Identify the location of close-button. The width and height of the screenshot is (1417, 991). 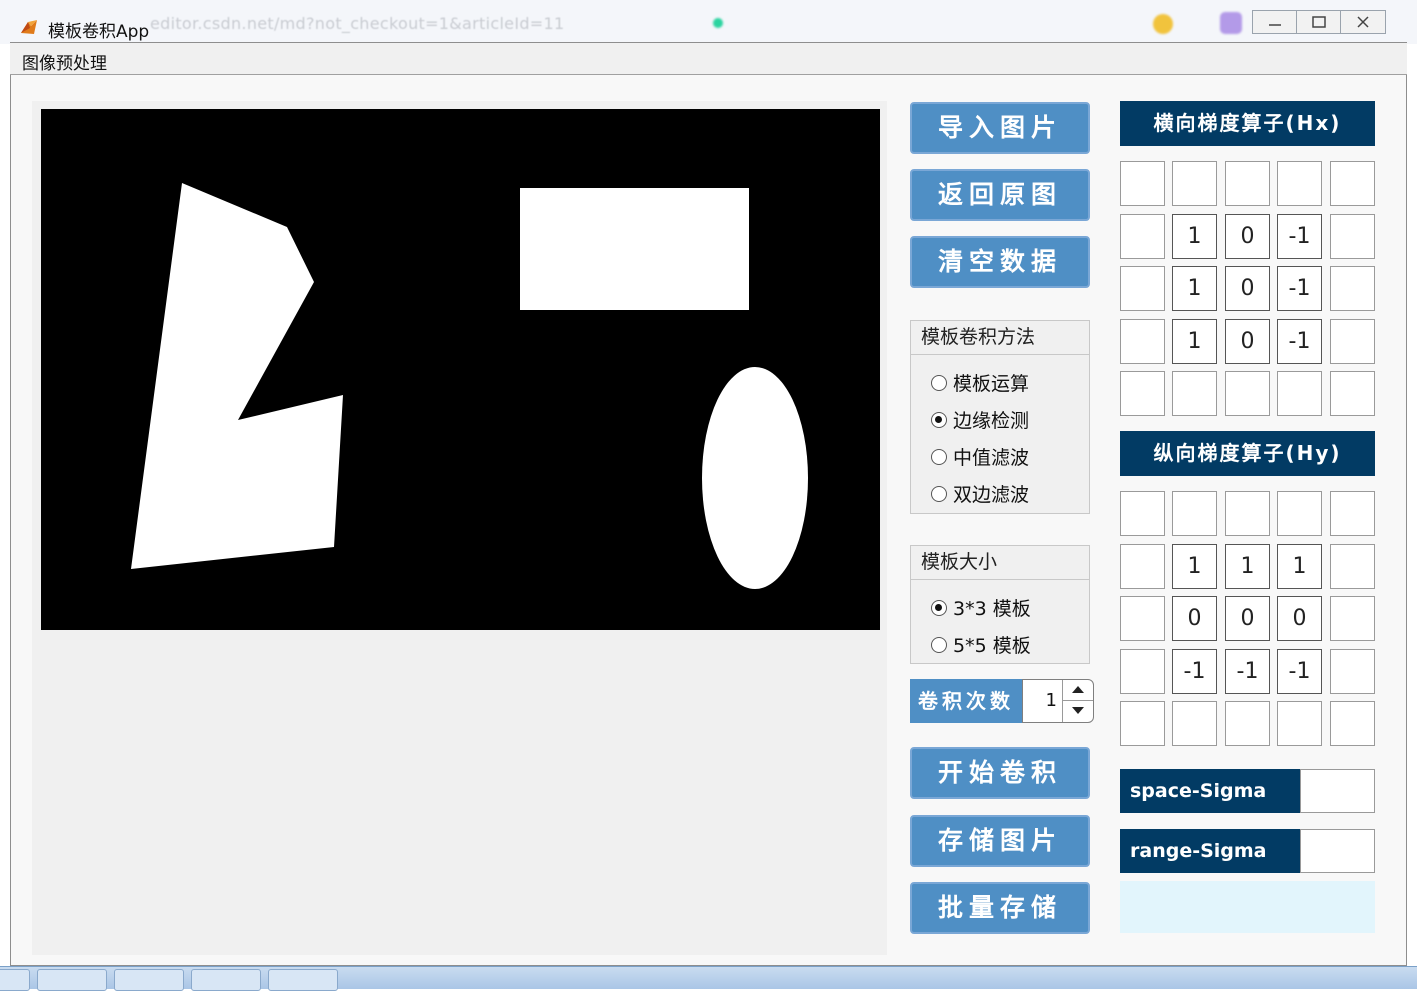
(1363, 22).